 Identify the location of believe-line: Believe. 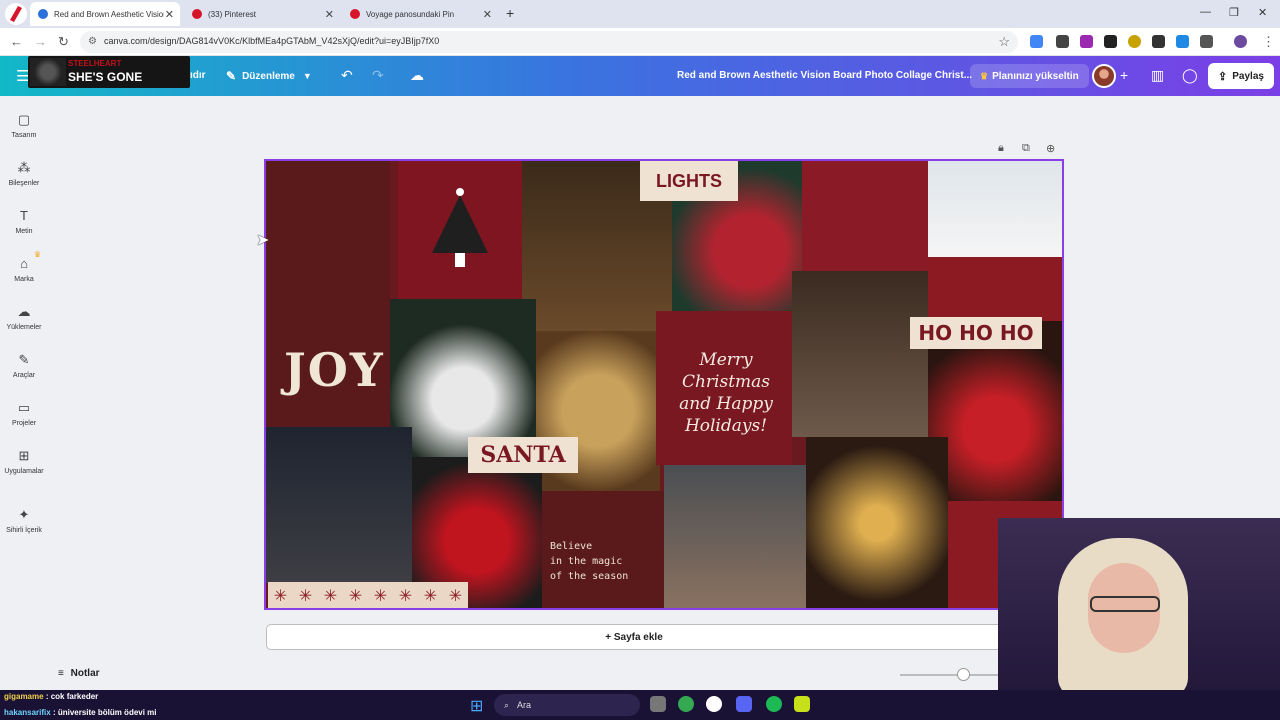
(571, 546).